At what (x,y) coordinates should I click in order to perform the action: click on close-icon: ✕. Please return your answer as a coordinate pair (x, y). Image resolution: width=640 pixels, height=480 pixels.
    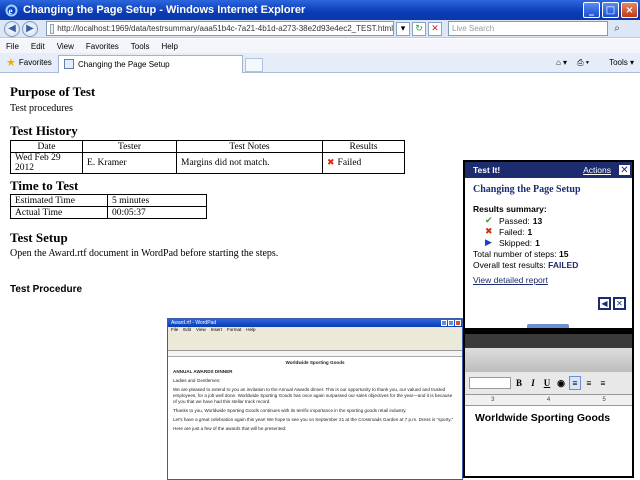
    Looking at the image, I should click on (619, 303).